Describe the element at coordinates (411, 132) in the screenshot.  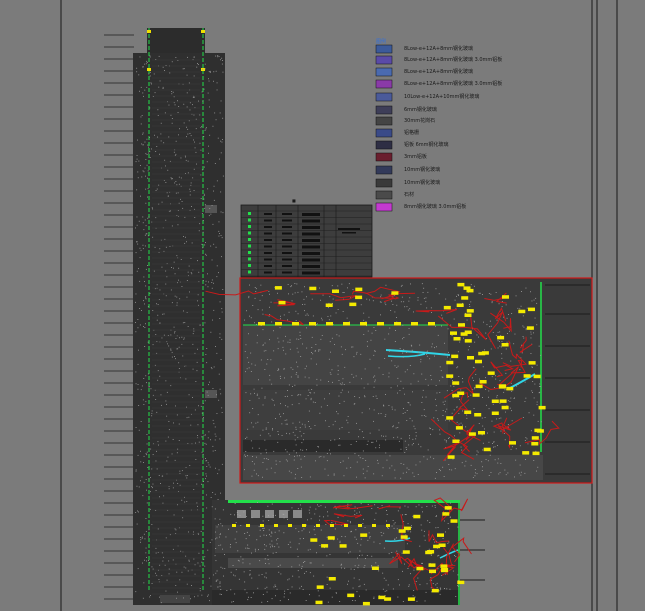
I see `legend-label: 铝格栅` at that location.